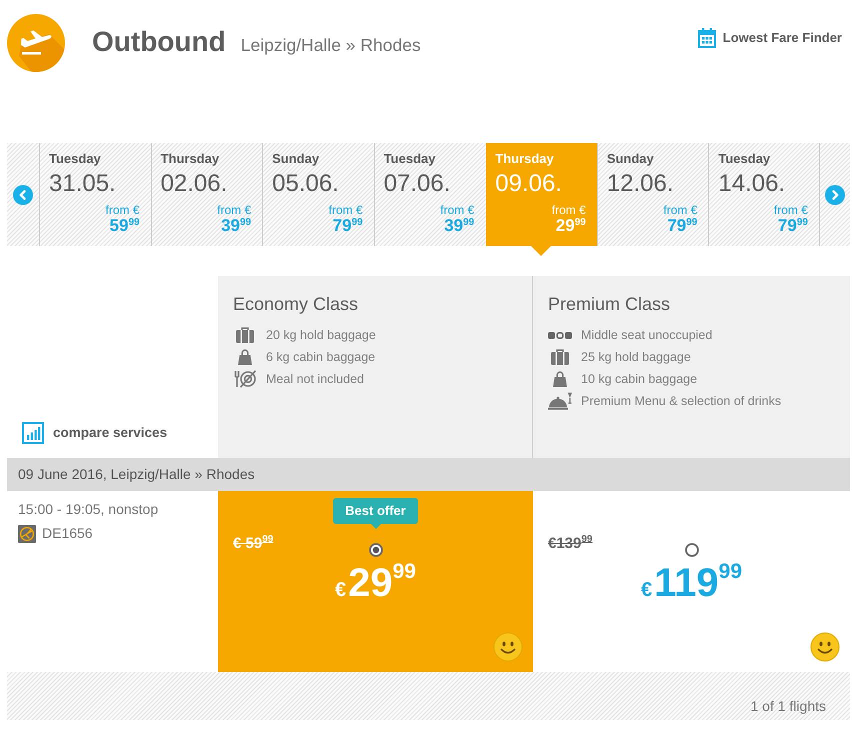  I want to click on price-text: 59$^{99}$, so click(125, 226).